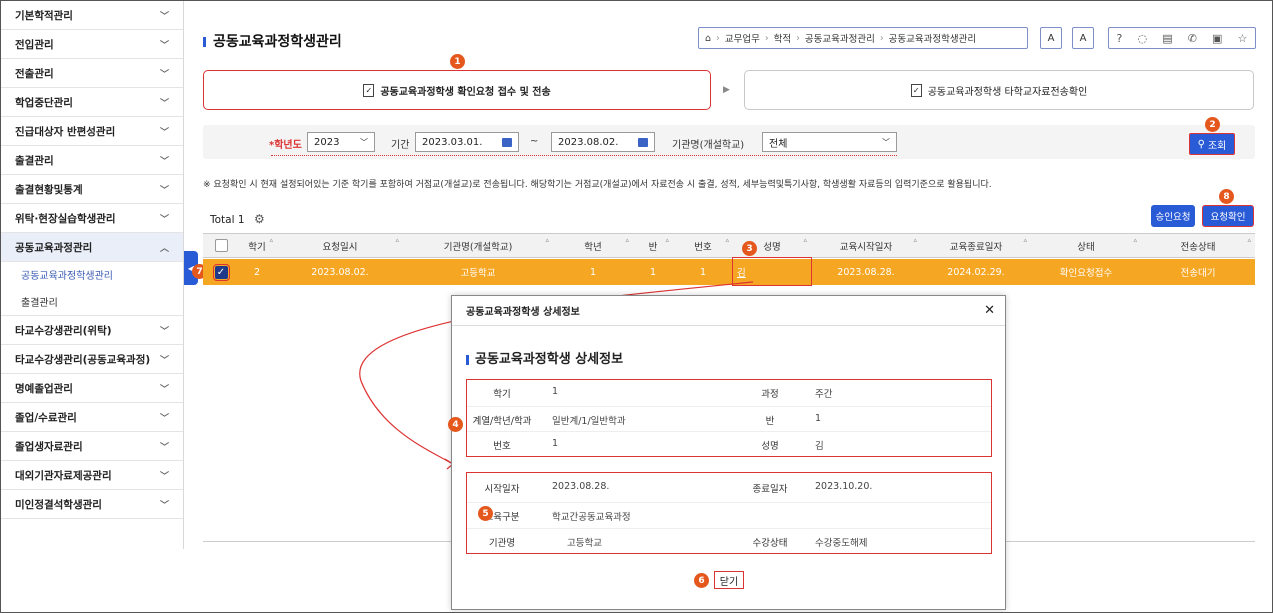 This screenshot has width=1273, height=613. What do you see at coordinates (829, 142) in the screenshot?
I see `org-select: 전체 ﹀` at bounding box center [829, 142].